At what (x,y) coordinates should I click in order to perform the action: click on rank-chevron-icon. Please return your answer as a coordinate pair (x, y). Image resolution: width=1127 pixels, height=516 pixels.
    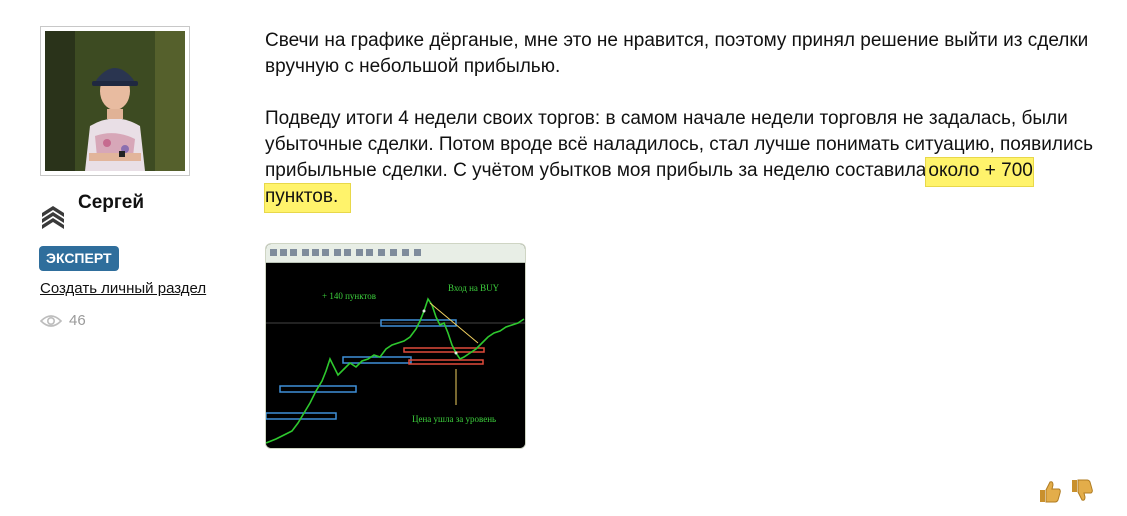
    Looking at the image, I should click on (53, 217).